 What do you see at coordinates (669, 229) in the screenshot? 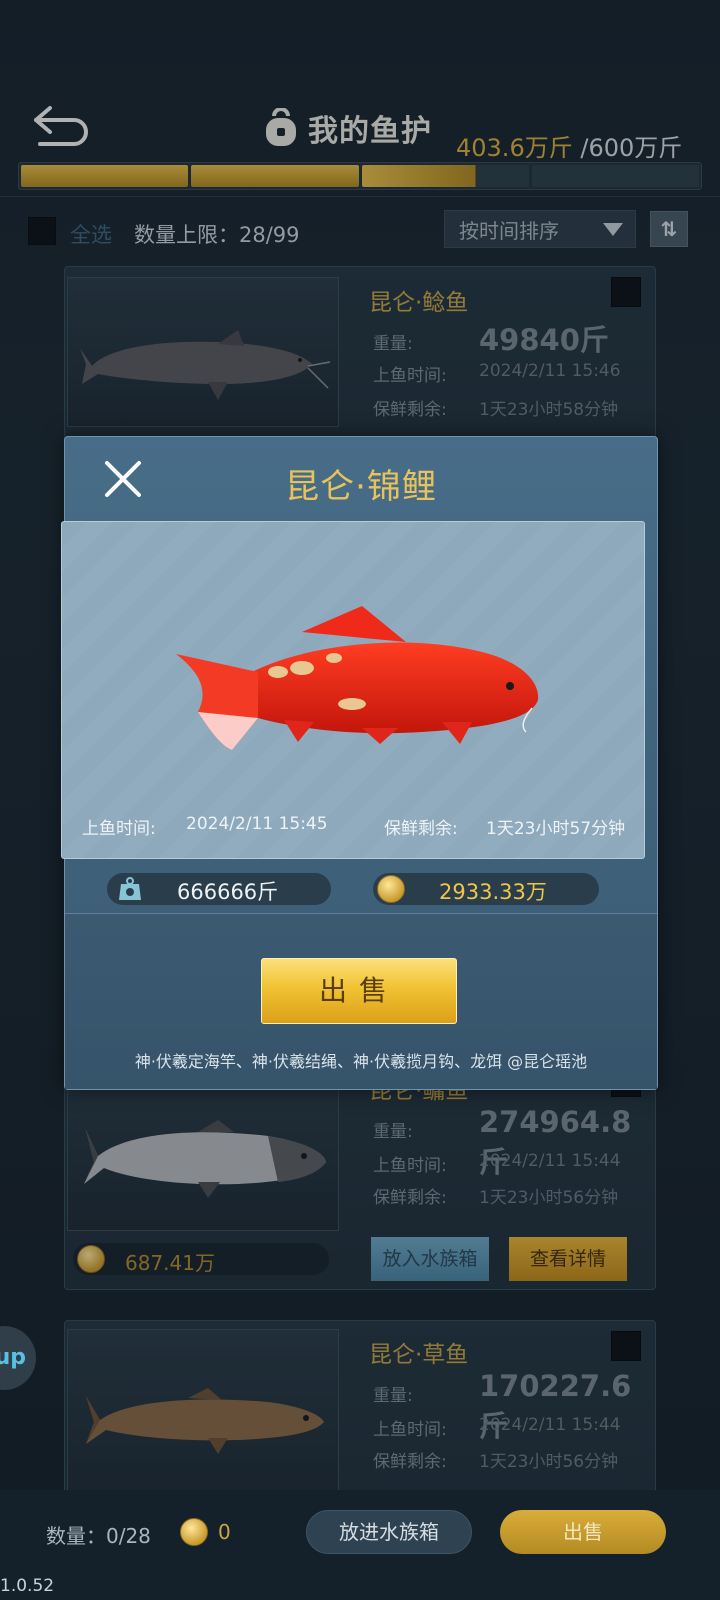
I see `sort-order-button: ⇅` at bounding box center [669, 229].